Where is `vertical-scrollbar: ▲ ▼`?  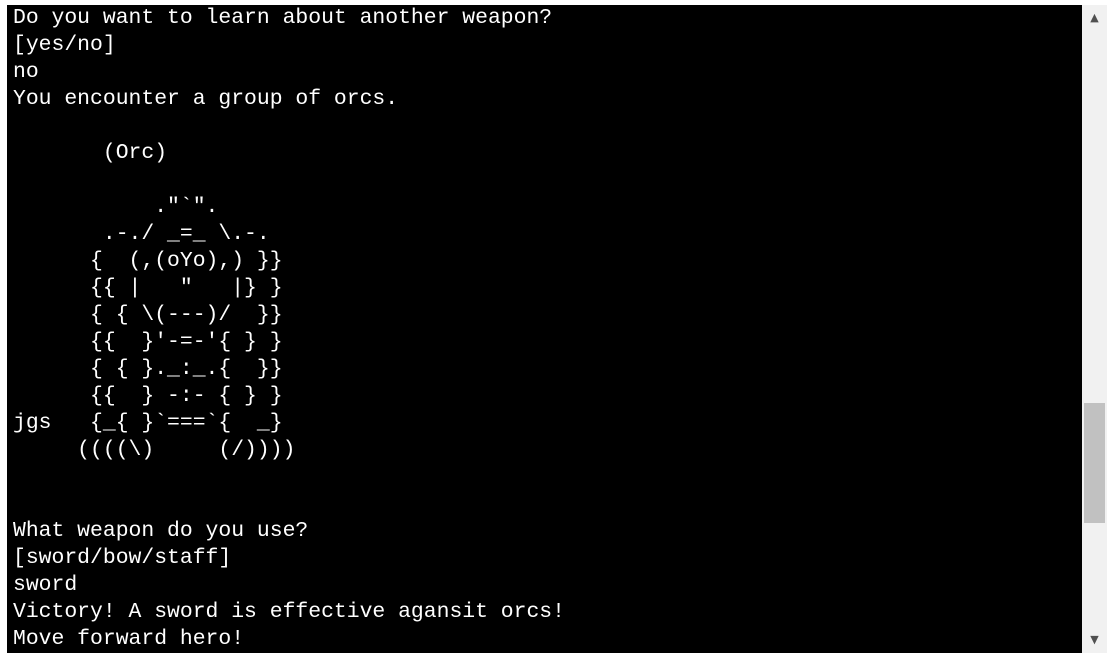 vertical-scrollbar: ▲ ▼ is located at coordinates (1094, 329).